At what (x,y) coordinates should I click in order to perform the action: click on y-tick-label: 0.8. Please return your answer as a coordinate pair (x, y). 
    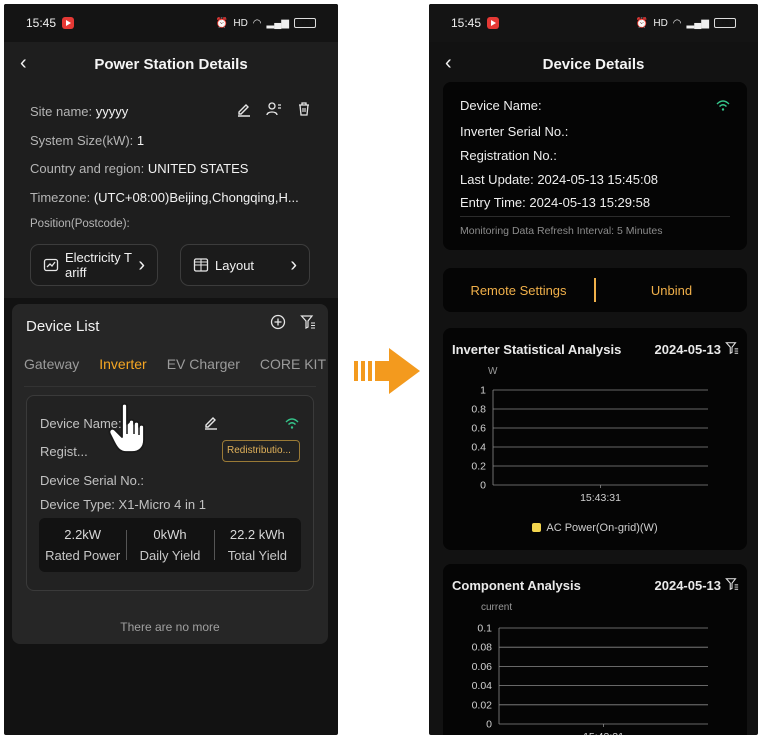
    Looking at the image, I should click on (478, 410).